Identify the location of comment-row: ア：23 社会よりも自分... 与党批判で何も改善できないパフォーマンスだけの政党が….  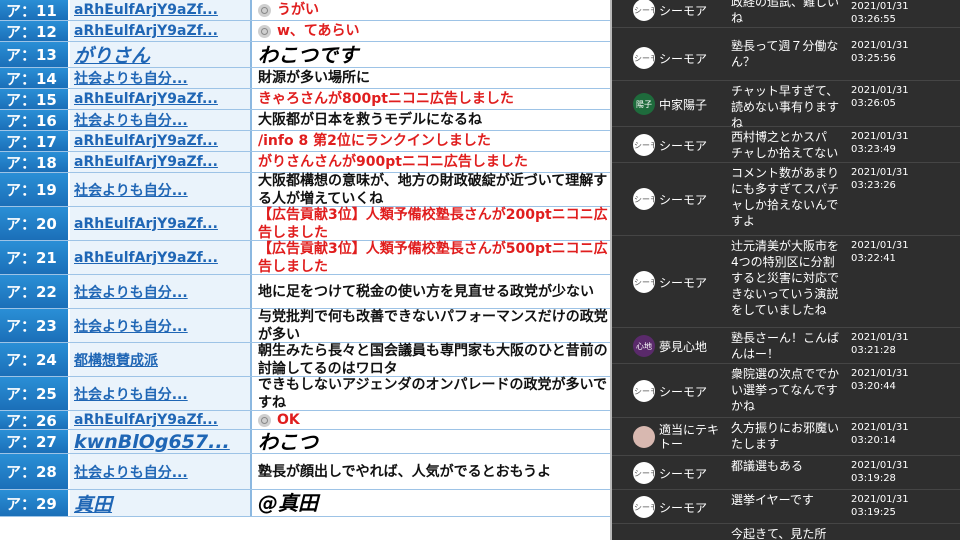
(305, 326).